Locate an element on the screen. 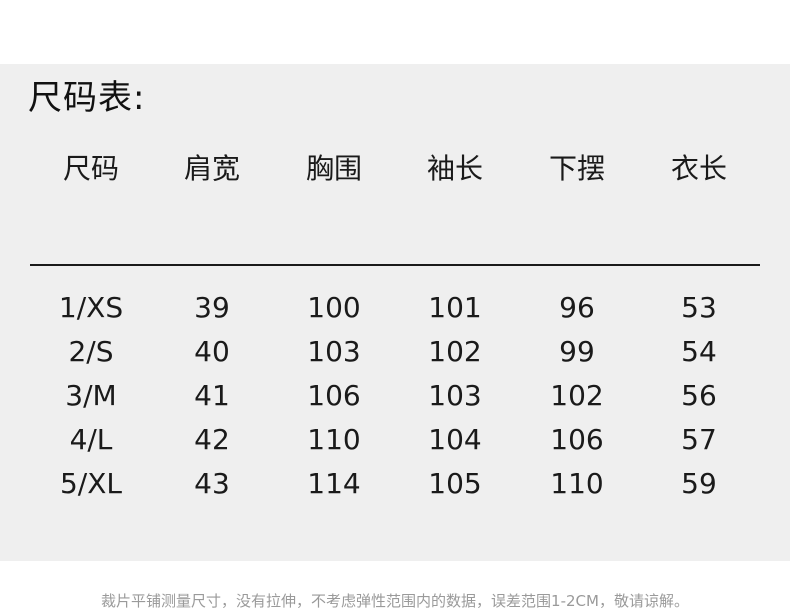 Image resolution: width=790 pixels, height=613 pixels. cell-sleeve-length: 103 is located at coordinates (455, 395).